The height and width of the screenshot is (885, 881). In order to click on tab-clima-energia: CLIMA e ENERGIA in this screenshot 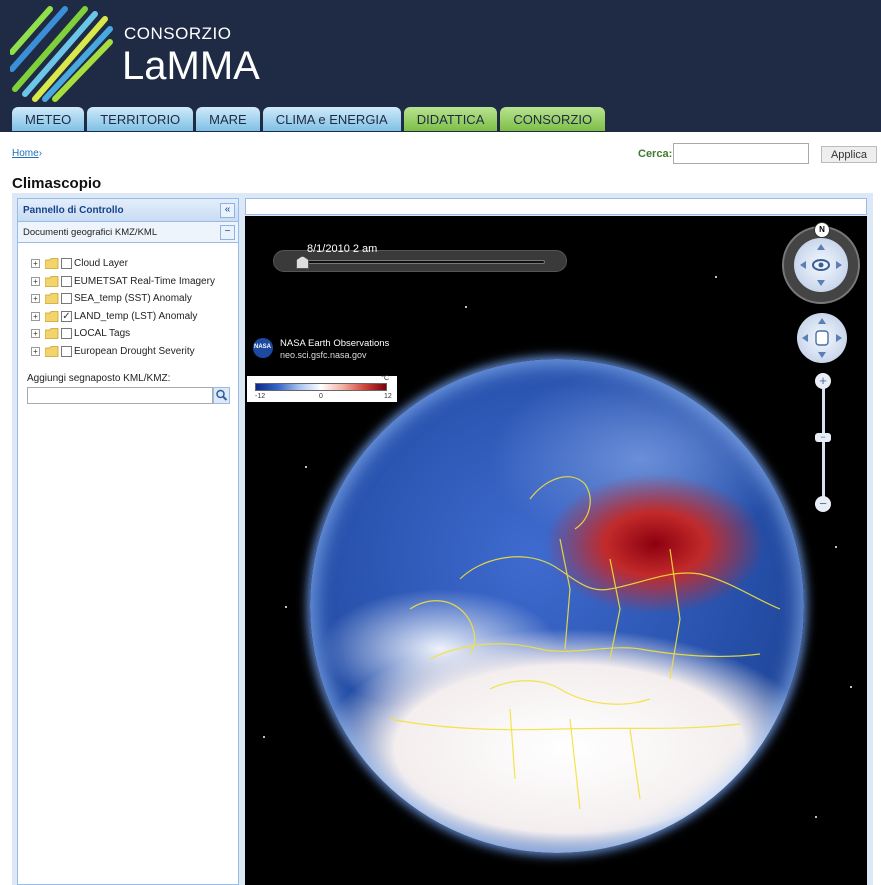, I will do `click(331, 119)`.